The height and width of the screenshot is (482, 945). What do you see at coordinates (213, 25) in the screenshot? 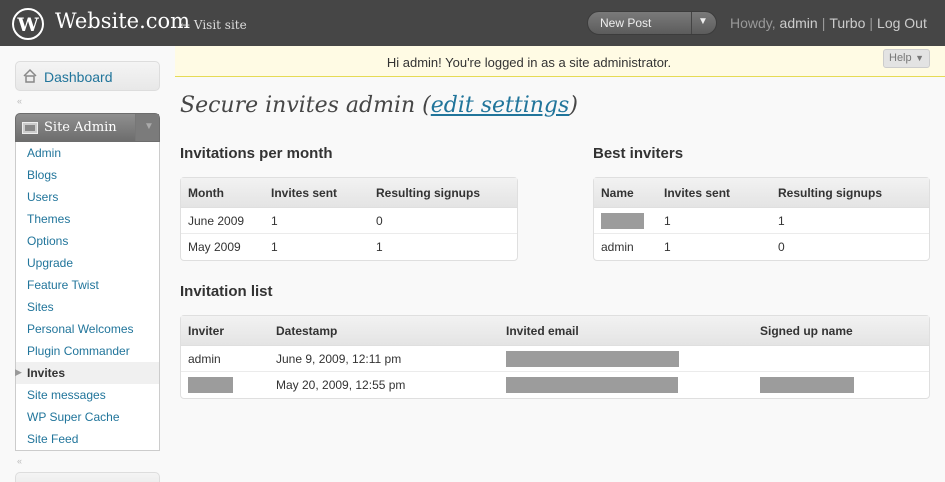
I see `visit-site-link: ← Visit site` at bounding box center [213, 25].